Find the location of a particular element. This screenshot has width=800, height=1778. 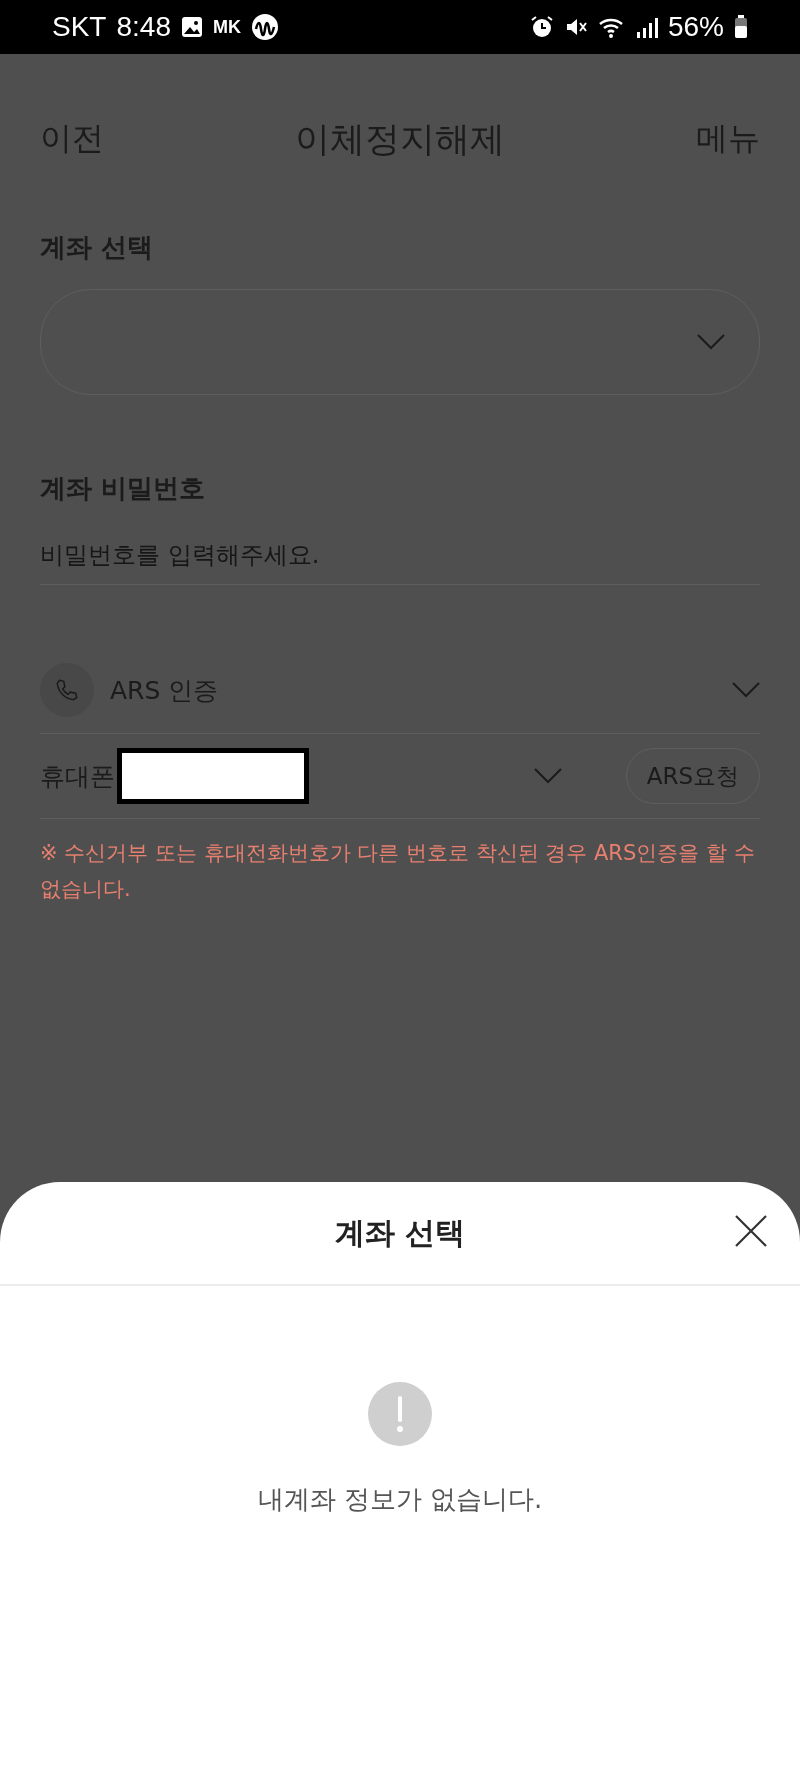

battery-icon is located at coordinates (741, 27).